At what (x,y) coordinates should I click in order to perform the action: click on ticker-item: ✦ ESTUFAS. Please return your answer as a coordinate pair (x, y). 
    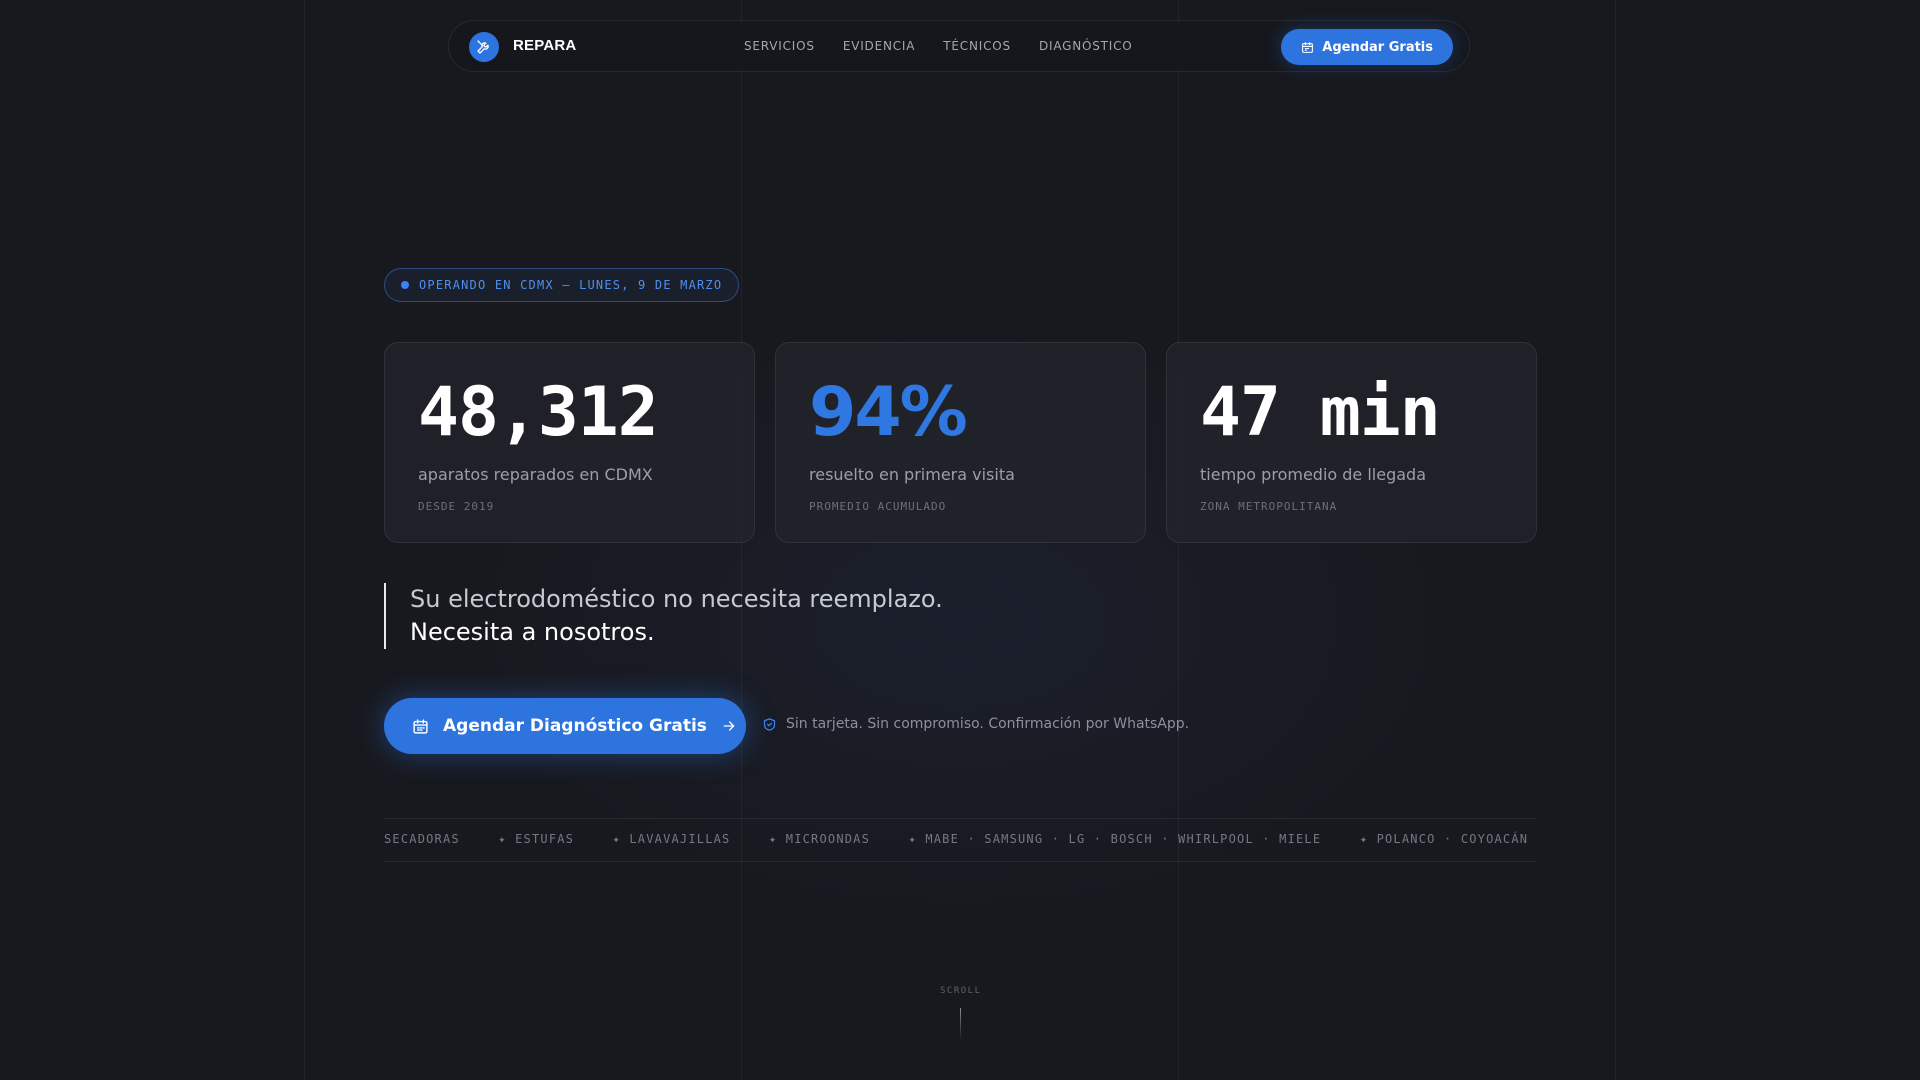
    Looking at the image, I should click on (536, 839).